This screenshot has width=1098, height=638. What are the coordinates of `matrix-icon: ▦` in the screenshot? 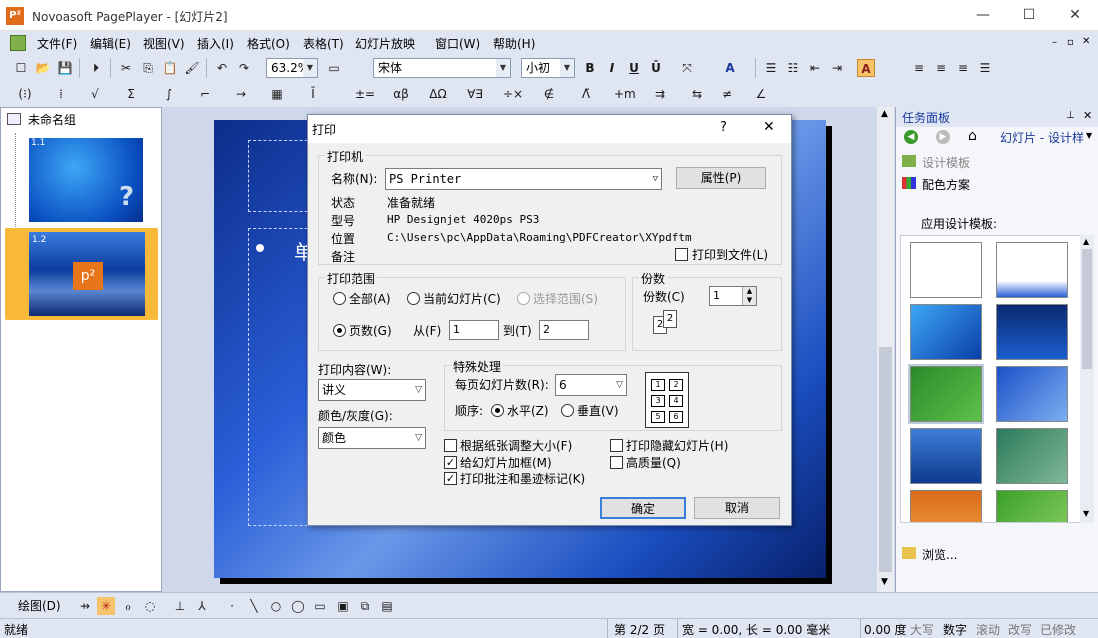 It's located at (277, 94).